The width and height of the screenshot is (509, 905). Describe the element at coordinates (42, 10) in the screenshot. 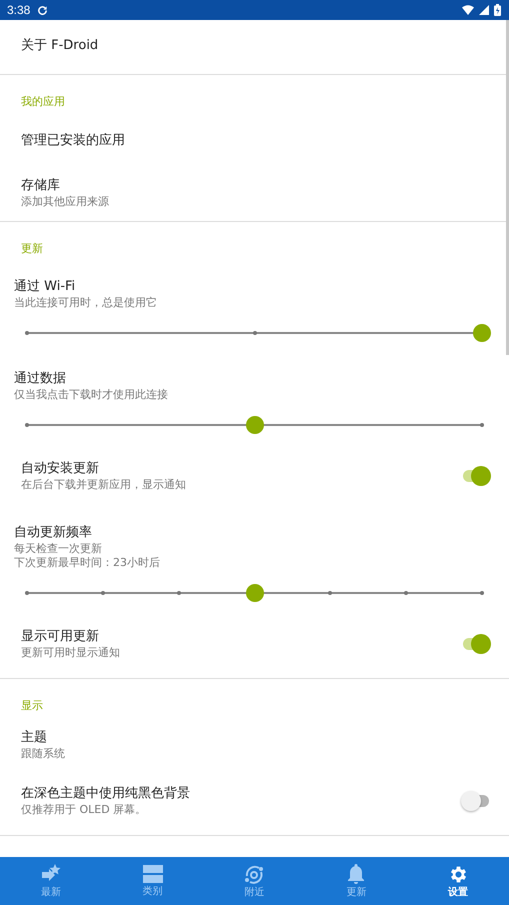

I see `sync-icon` at that location.